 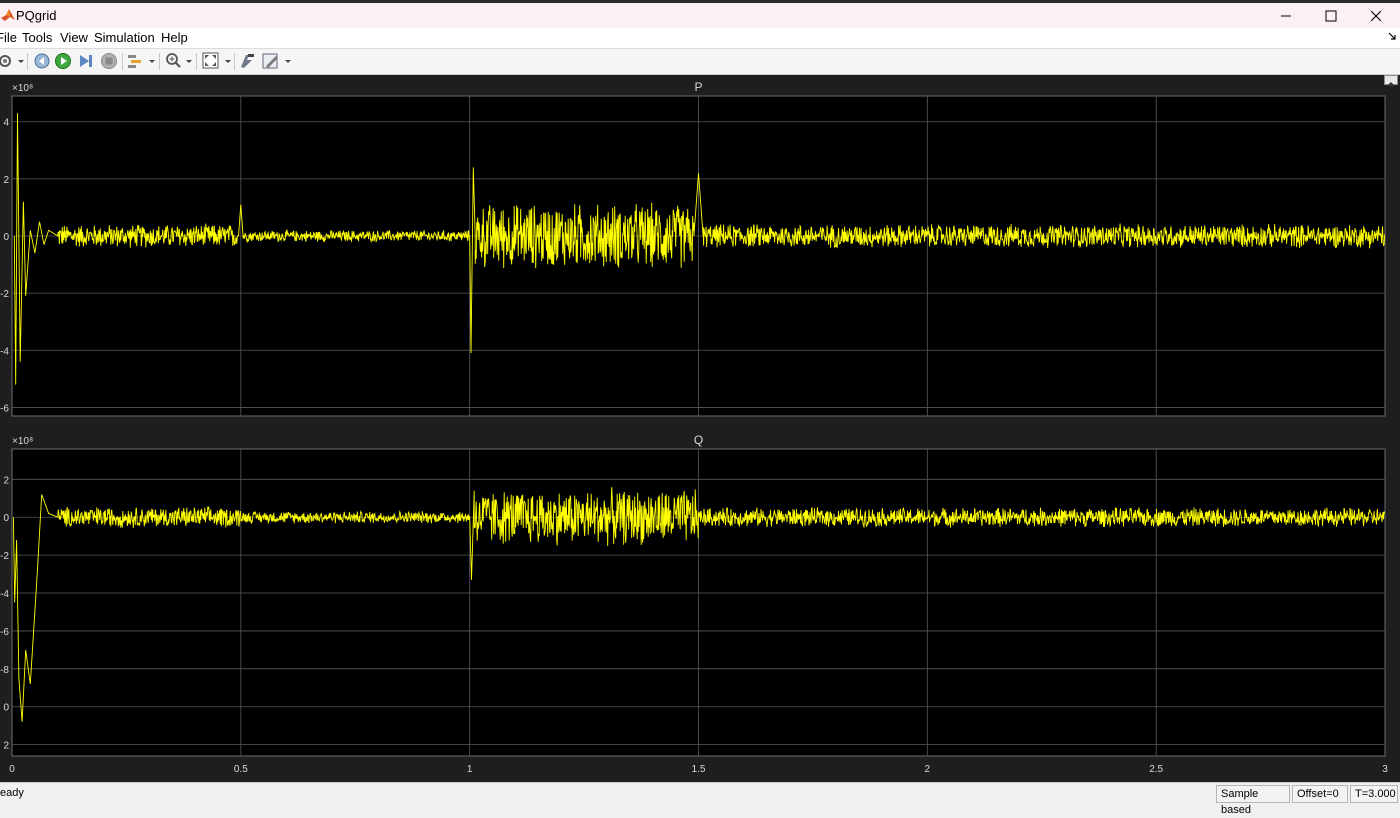 What do you see at coordinates (8, 37) in the screenshot?
I see `menu-file: File` at bounding box center [8, 37].